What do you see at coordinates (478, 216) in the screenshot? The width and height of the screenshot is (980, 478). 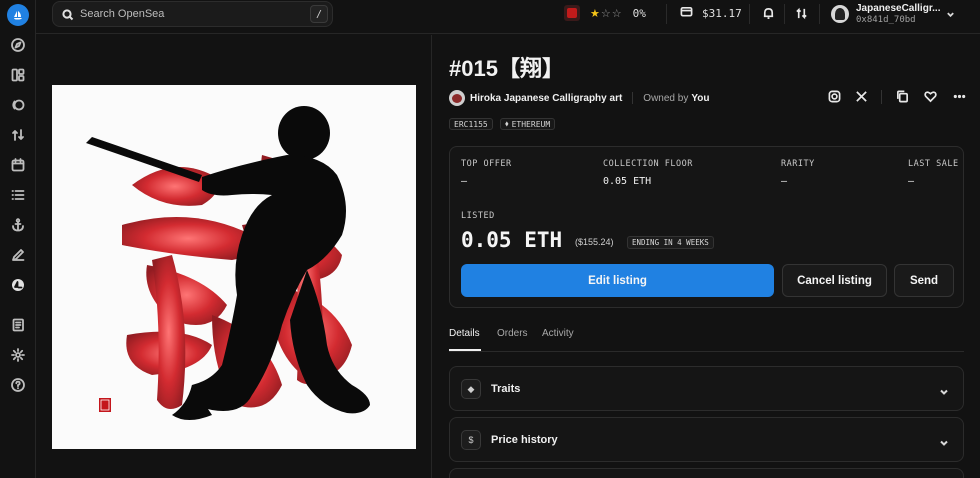 I see `listed-label: LISTED` at bounding box center [478, 216].